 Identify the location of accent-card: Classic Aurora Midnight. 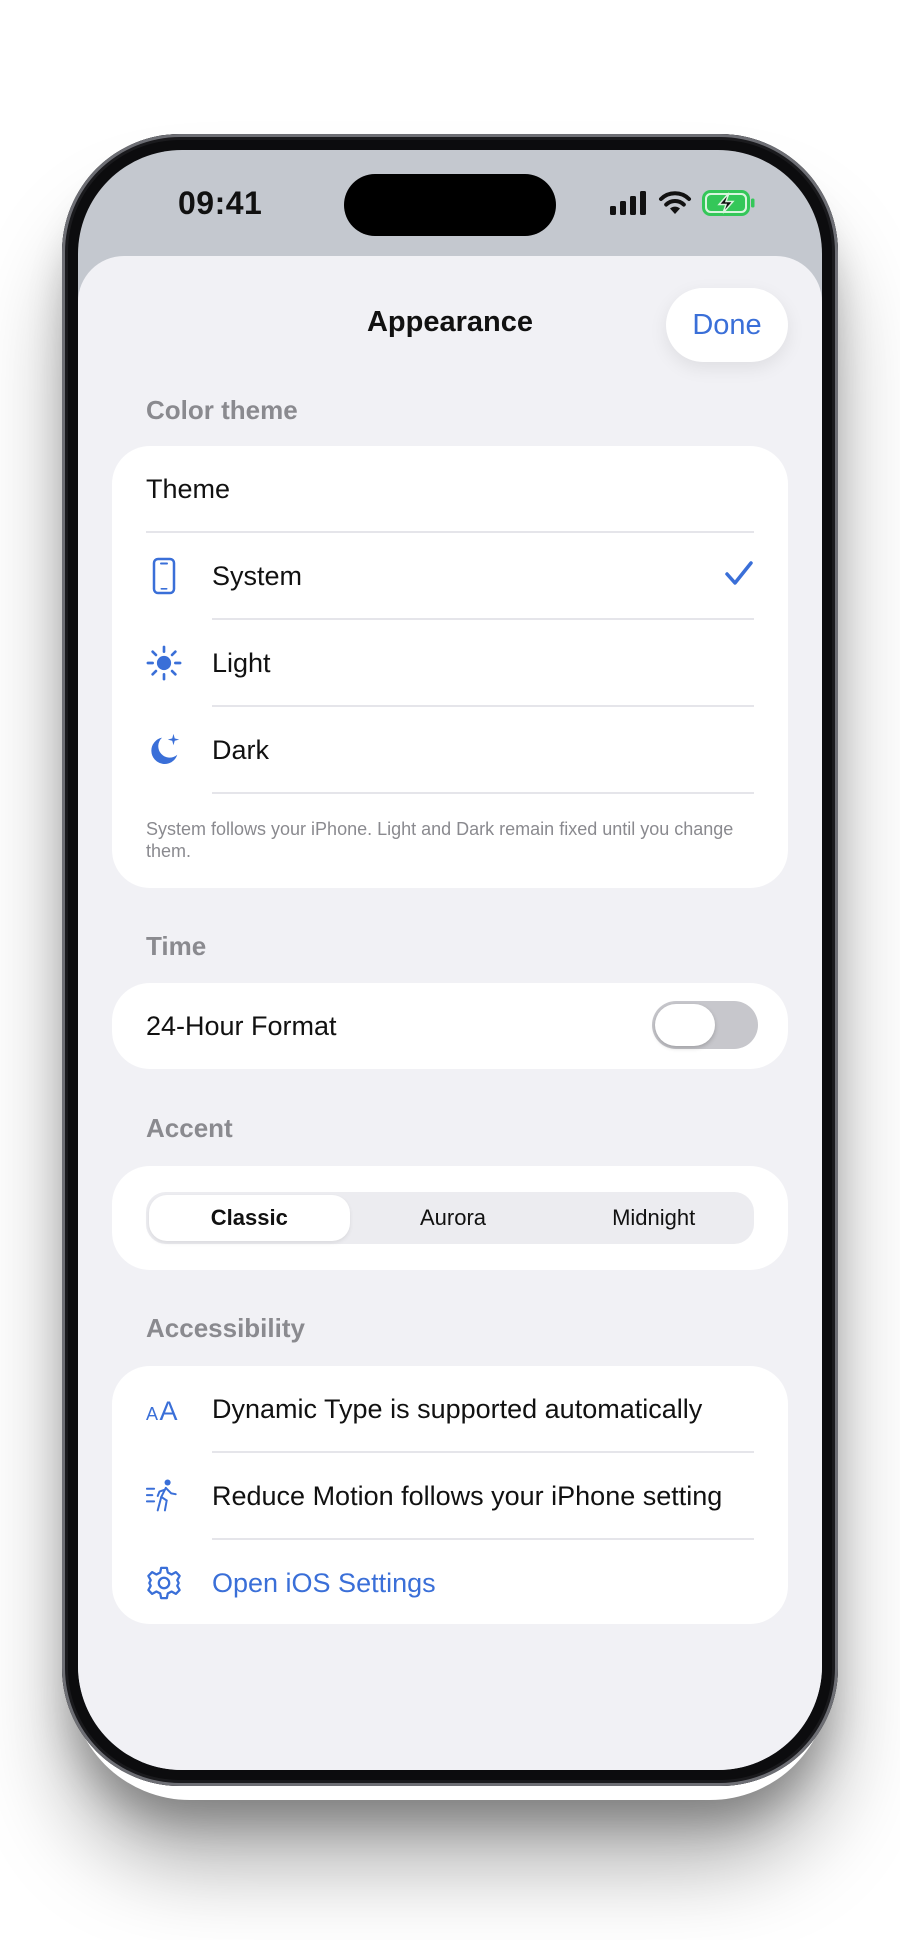
(450, 1218).